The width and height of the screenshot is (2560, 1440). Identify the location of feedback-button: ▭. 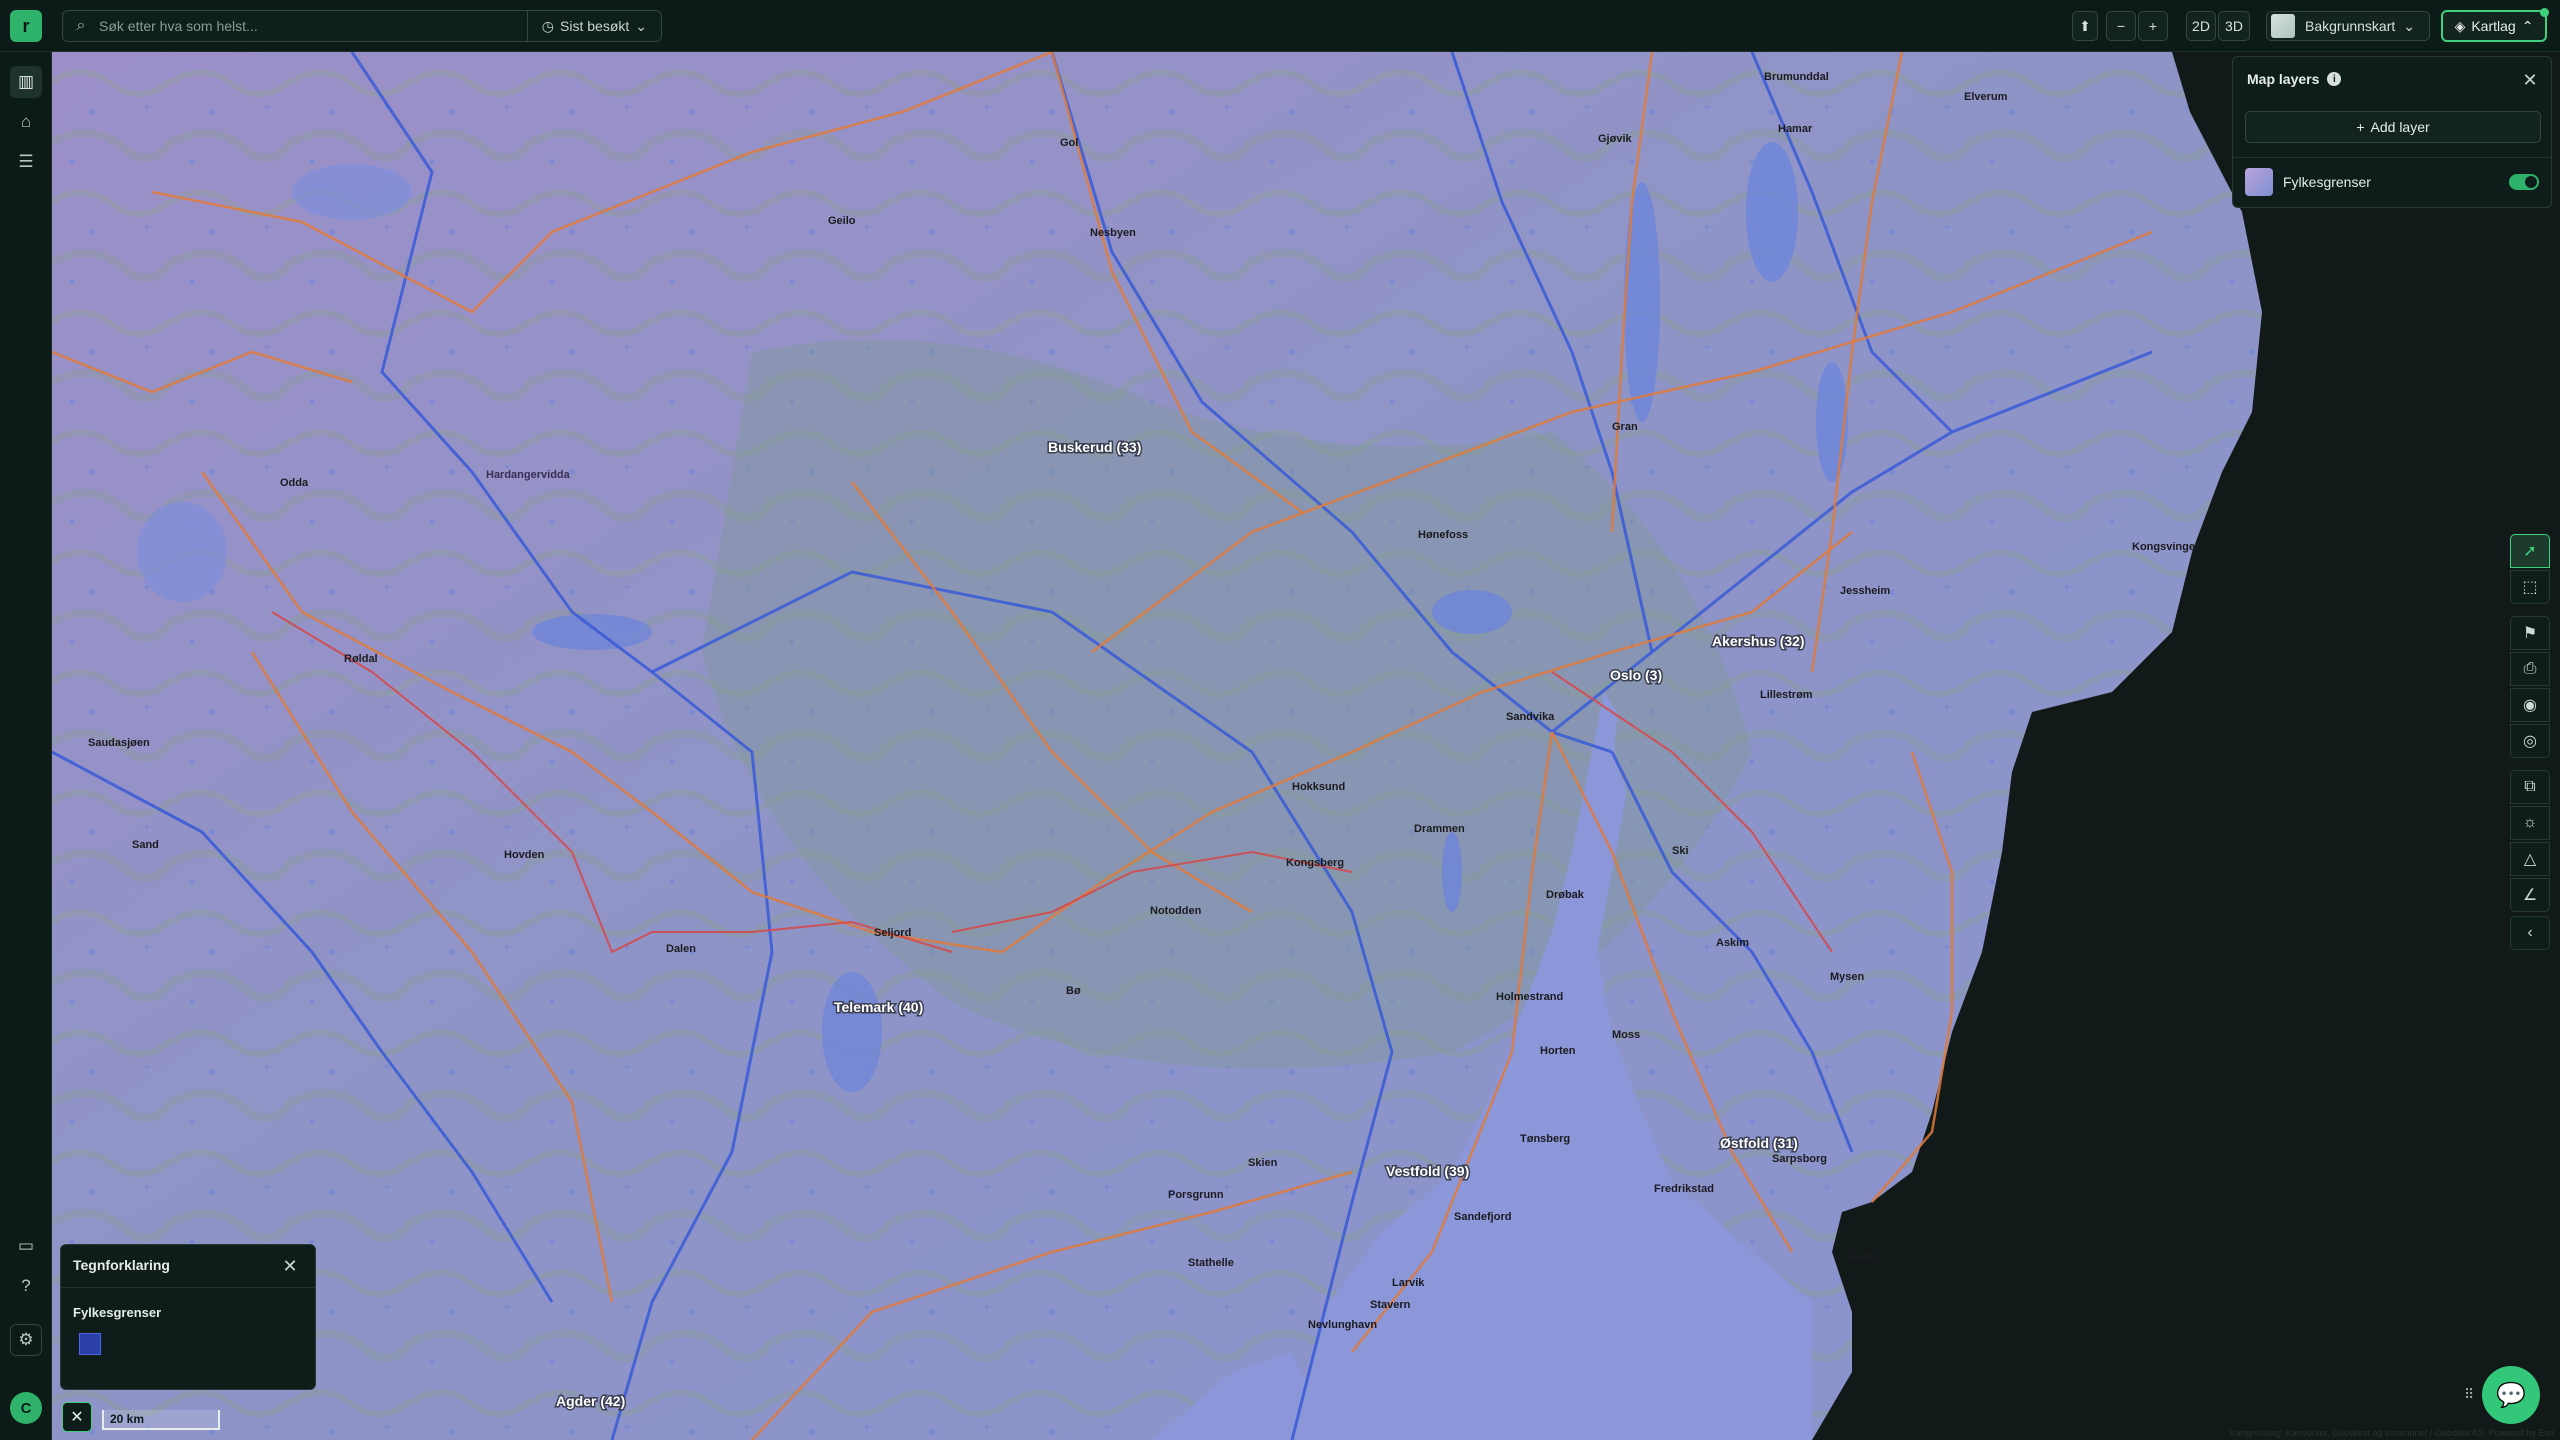
(26, 1246).